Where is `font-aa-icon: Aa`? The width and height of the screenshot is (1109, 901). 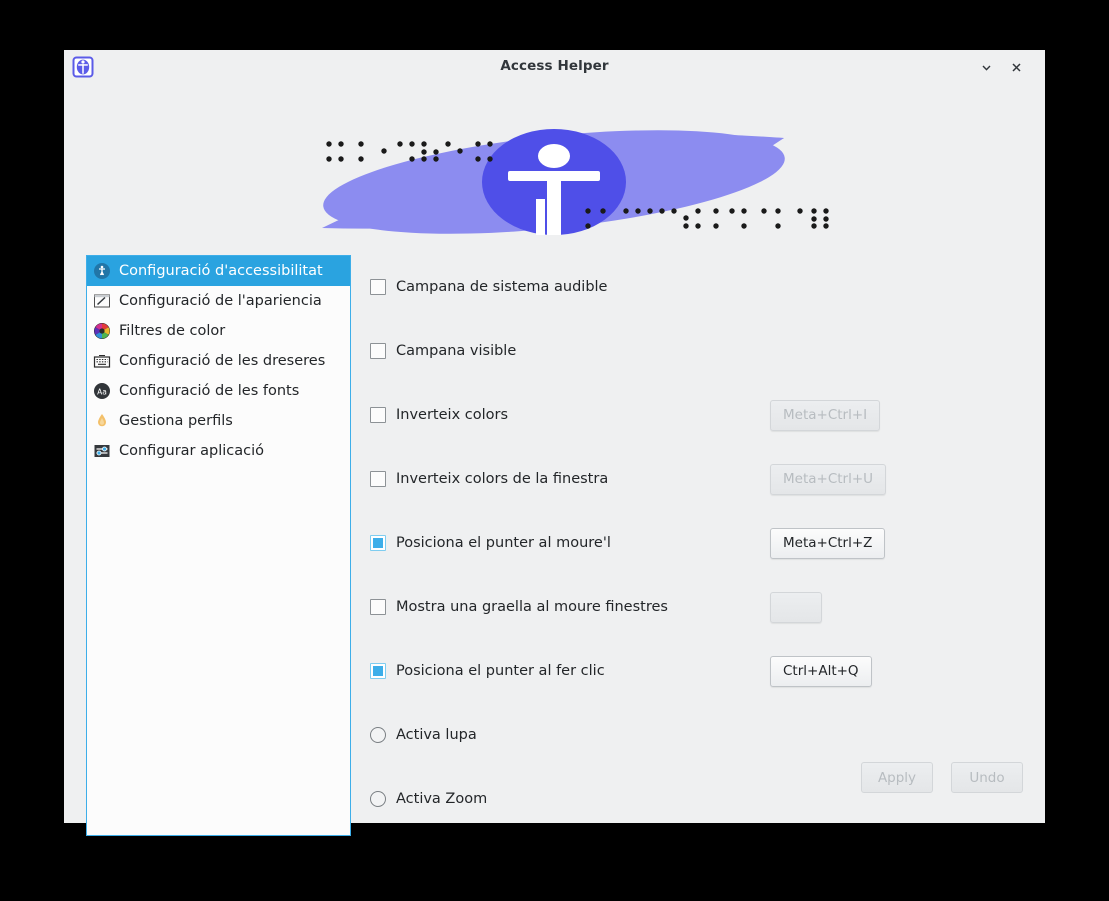 font-aa-icon: Aa is located at coordinates (102, 391).